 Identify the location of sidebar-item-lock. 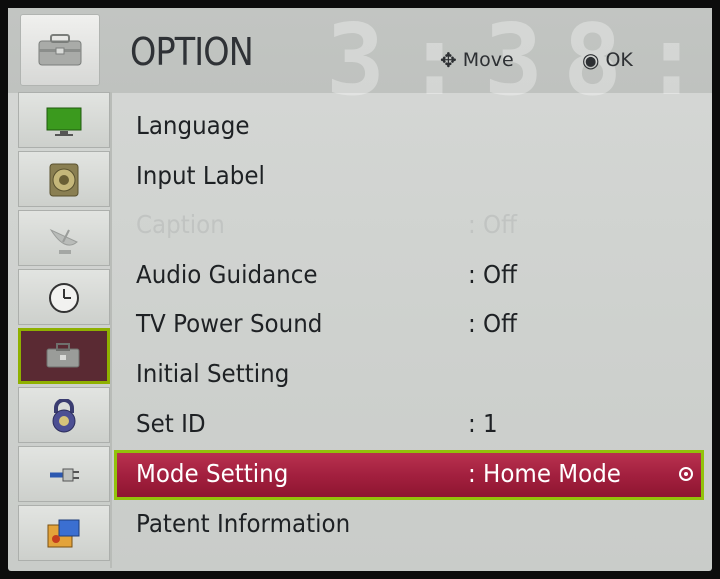
(64, 415).